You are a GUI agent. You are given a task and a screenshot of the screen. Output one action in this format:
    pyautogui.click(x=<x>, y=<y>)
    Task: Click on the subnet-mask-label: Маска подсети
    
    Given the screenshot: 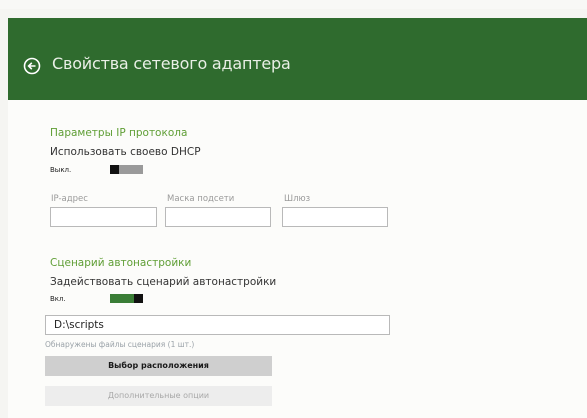 What is the action you would take?
    pyautogui.click(x=201, y=199)
    